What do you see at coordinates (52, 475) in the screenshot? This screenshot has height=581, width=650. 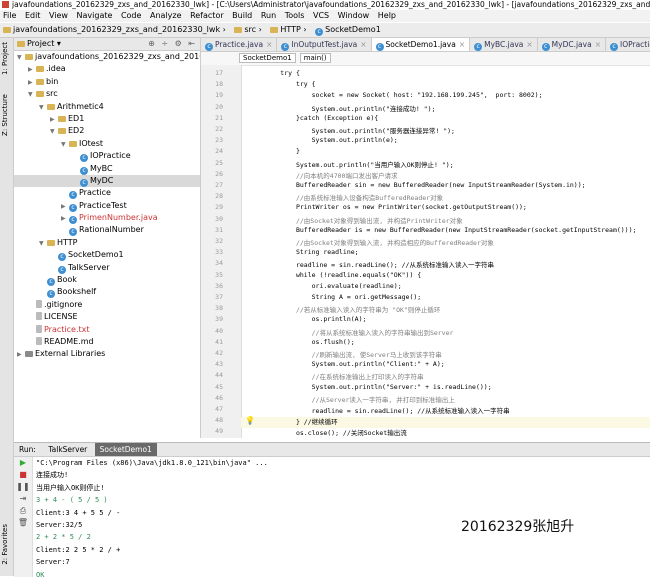 I see `console-line: 连接成功!` at bounding box center [52, 475].